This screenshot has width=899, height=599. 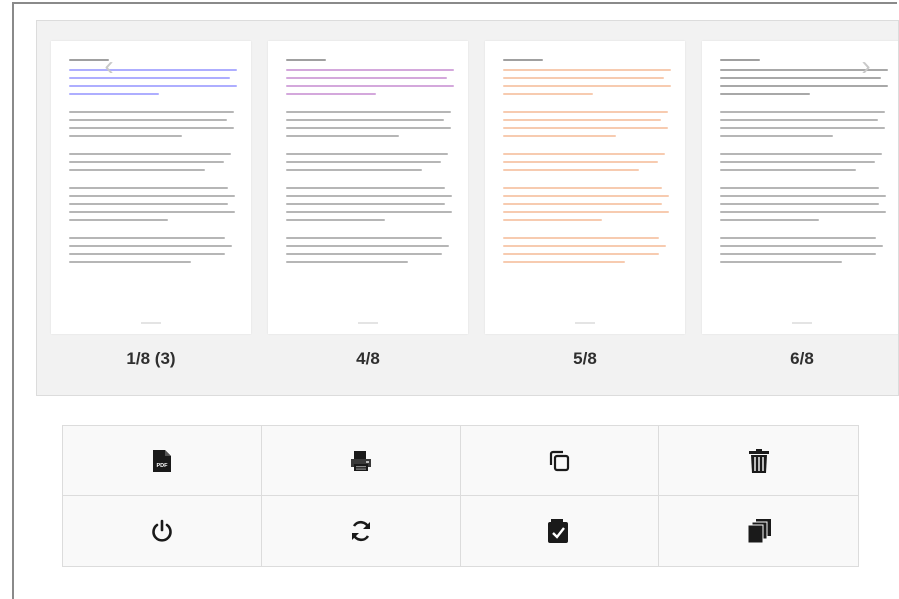 I want to click on thumbnail-2: 4/8, so click(x=376, y=216).